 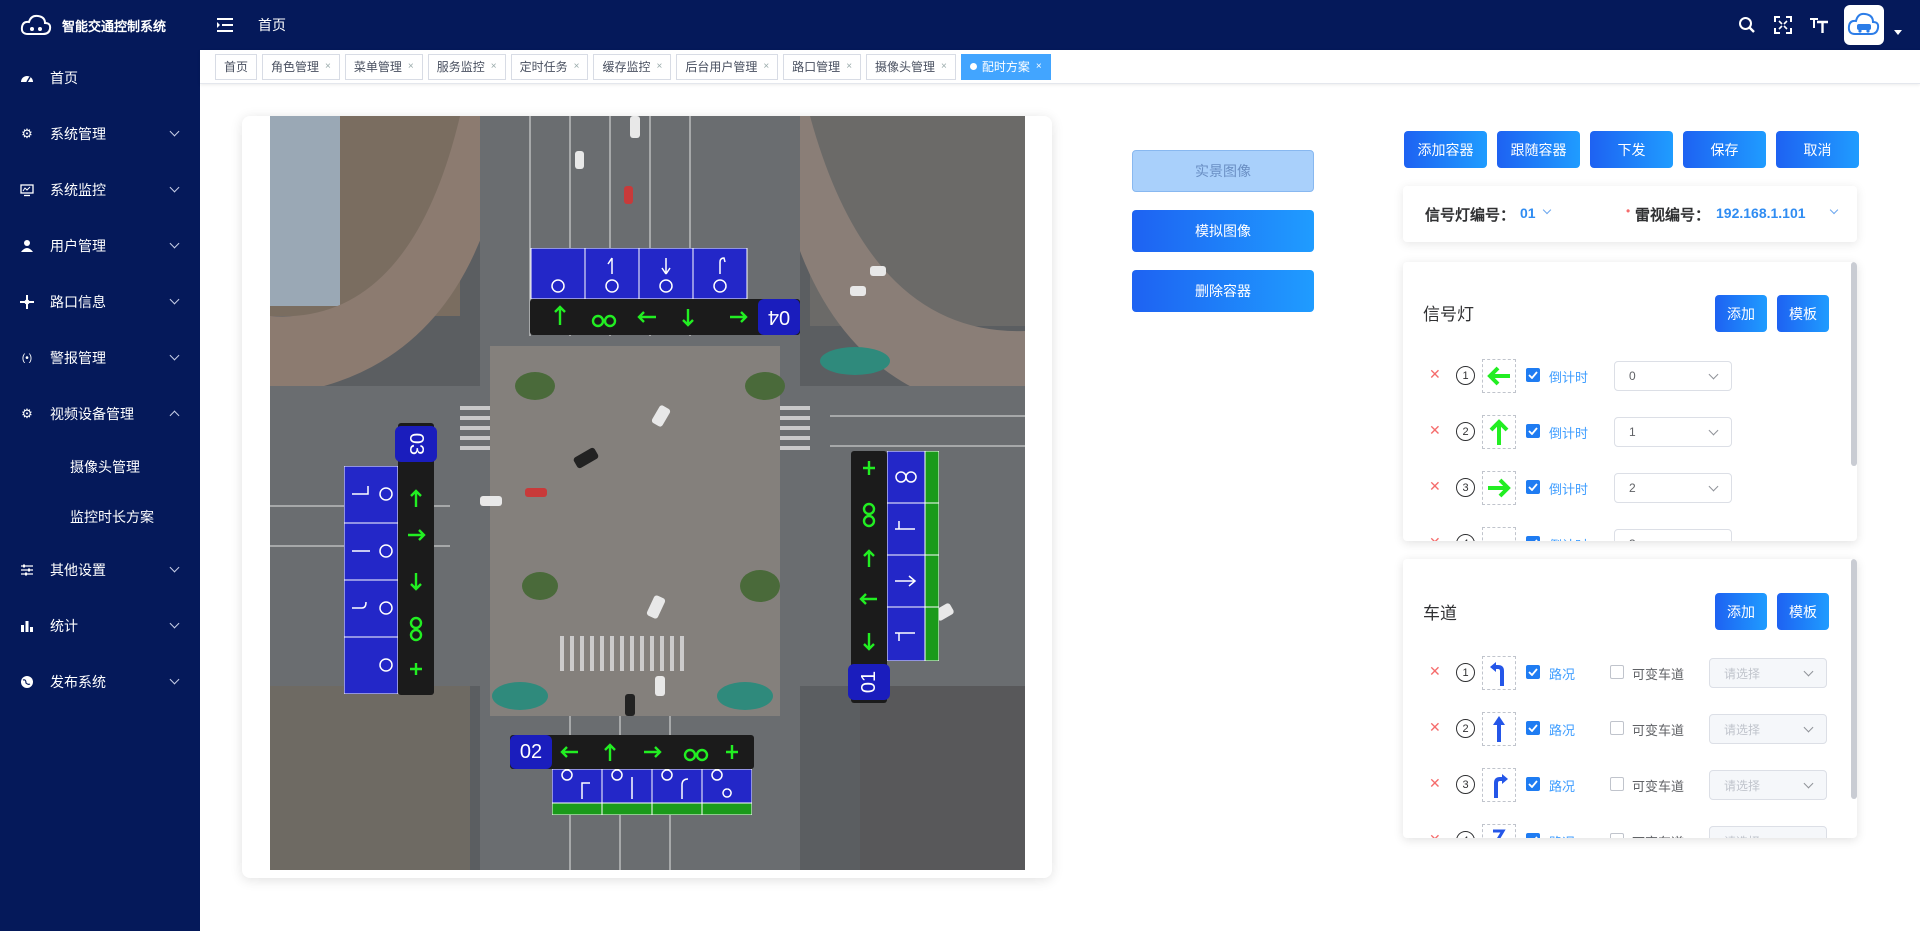 What do you see at coordinates (911, 66) in the screenshot?
I see `tag-camera: 摄像头管理 ×` at bounding box center [911, 66].